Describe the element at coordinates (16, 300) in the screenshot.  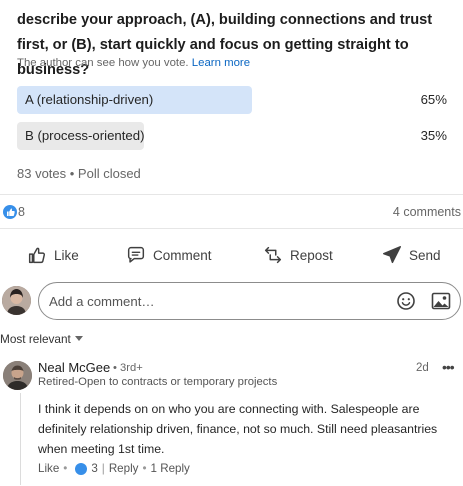
I see `current-user-avatar` at that location.